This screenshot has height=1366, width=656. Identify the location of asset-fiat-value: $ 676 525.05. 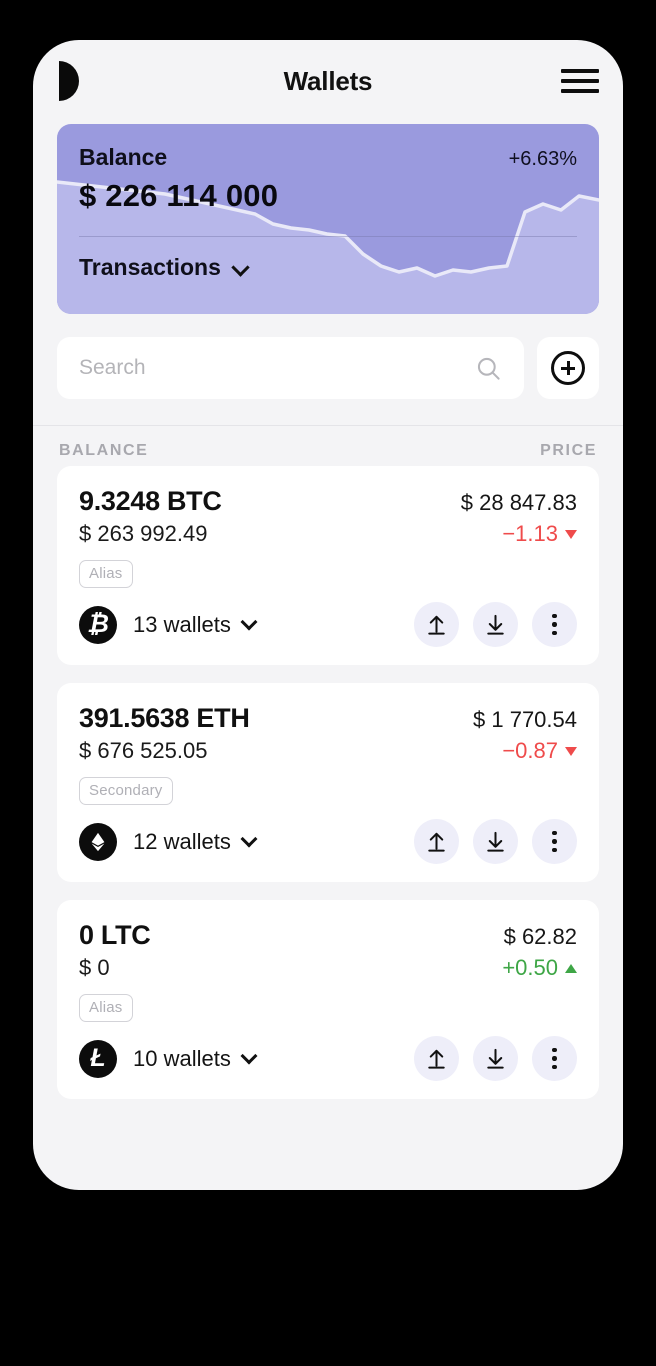
(143, 750).